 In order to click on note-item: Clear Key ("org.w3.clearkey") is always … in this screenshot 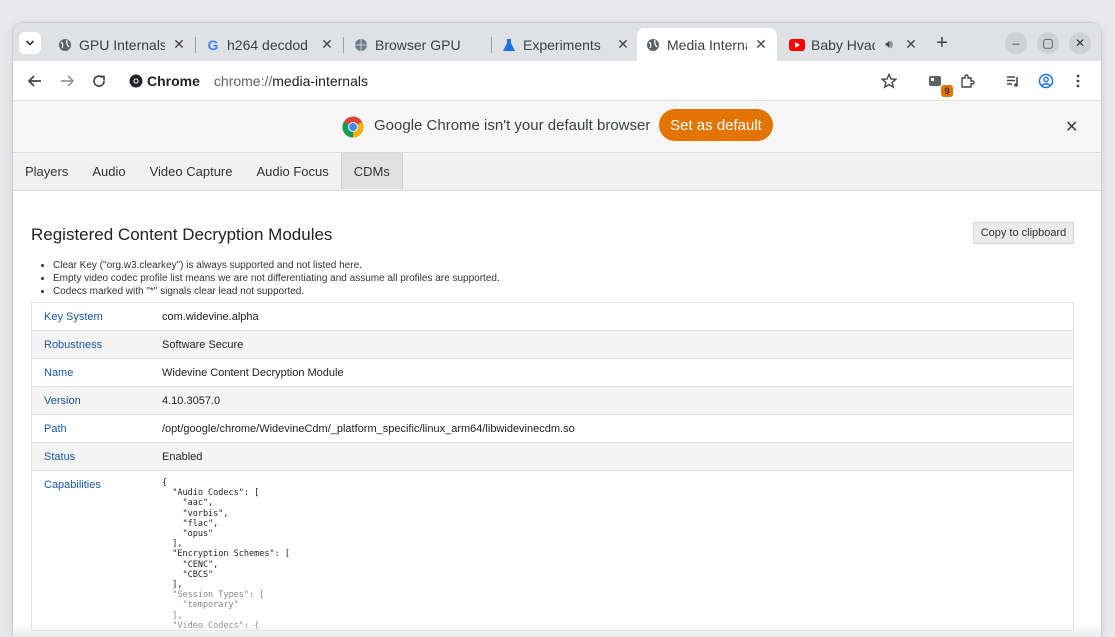, I will do `click(276, 265)`.